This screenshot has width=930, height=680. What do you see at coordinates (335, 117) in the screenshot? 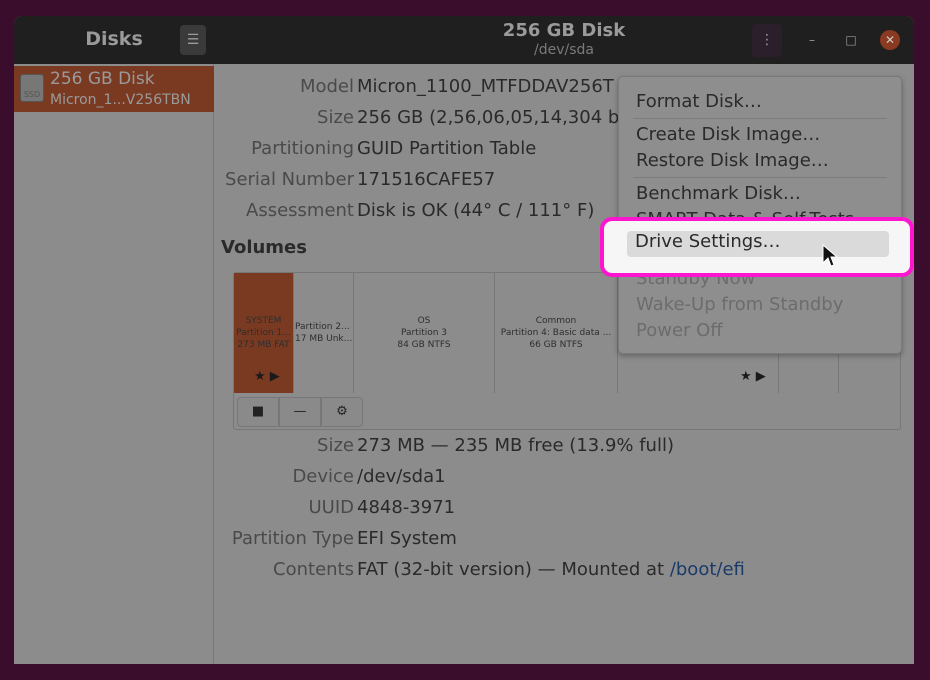
I see `size-label: Size` at bounding box center [335, 117].